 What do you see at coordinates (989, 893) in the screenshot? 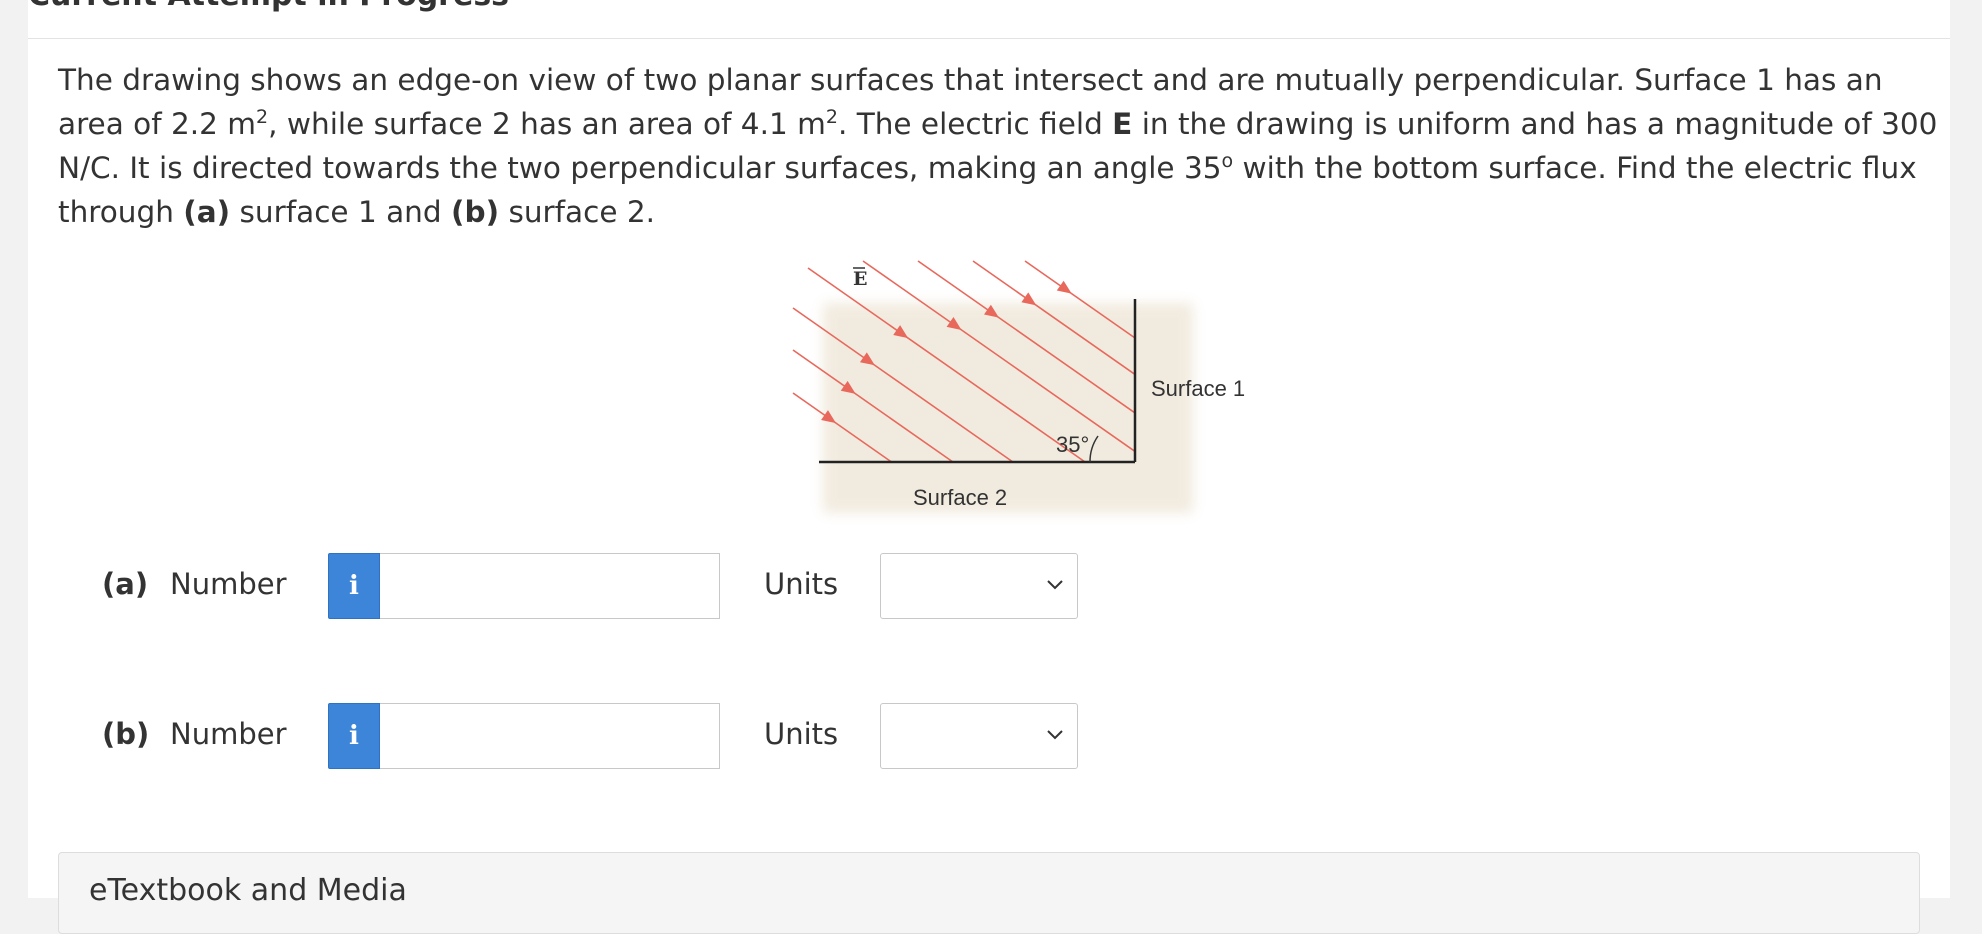
I see `etextbook-section: eTextbook and Media` at bounding box center [989, 893].